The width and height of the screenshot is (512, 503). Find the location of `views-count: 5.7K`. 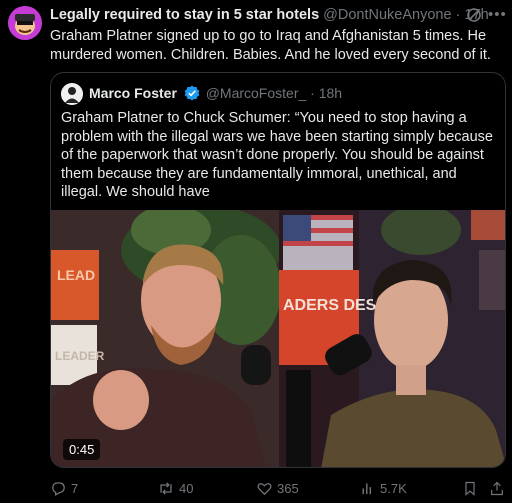

views-count: 5.7K is located at coordinates (393, 488).